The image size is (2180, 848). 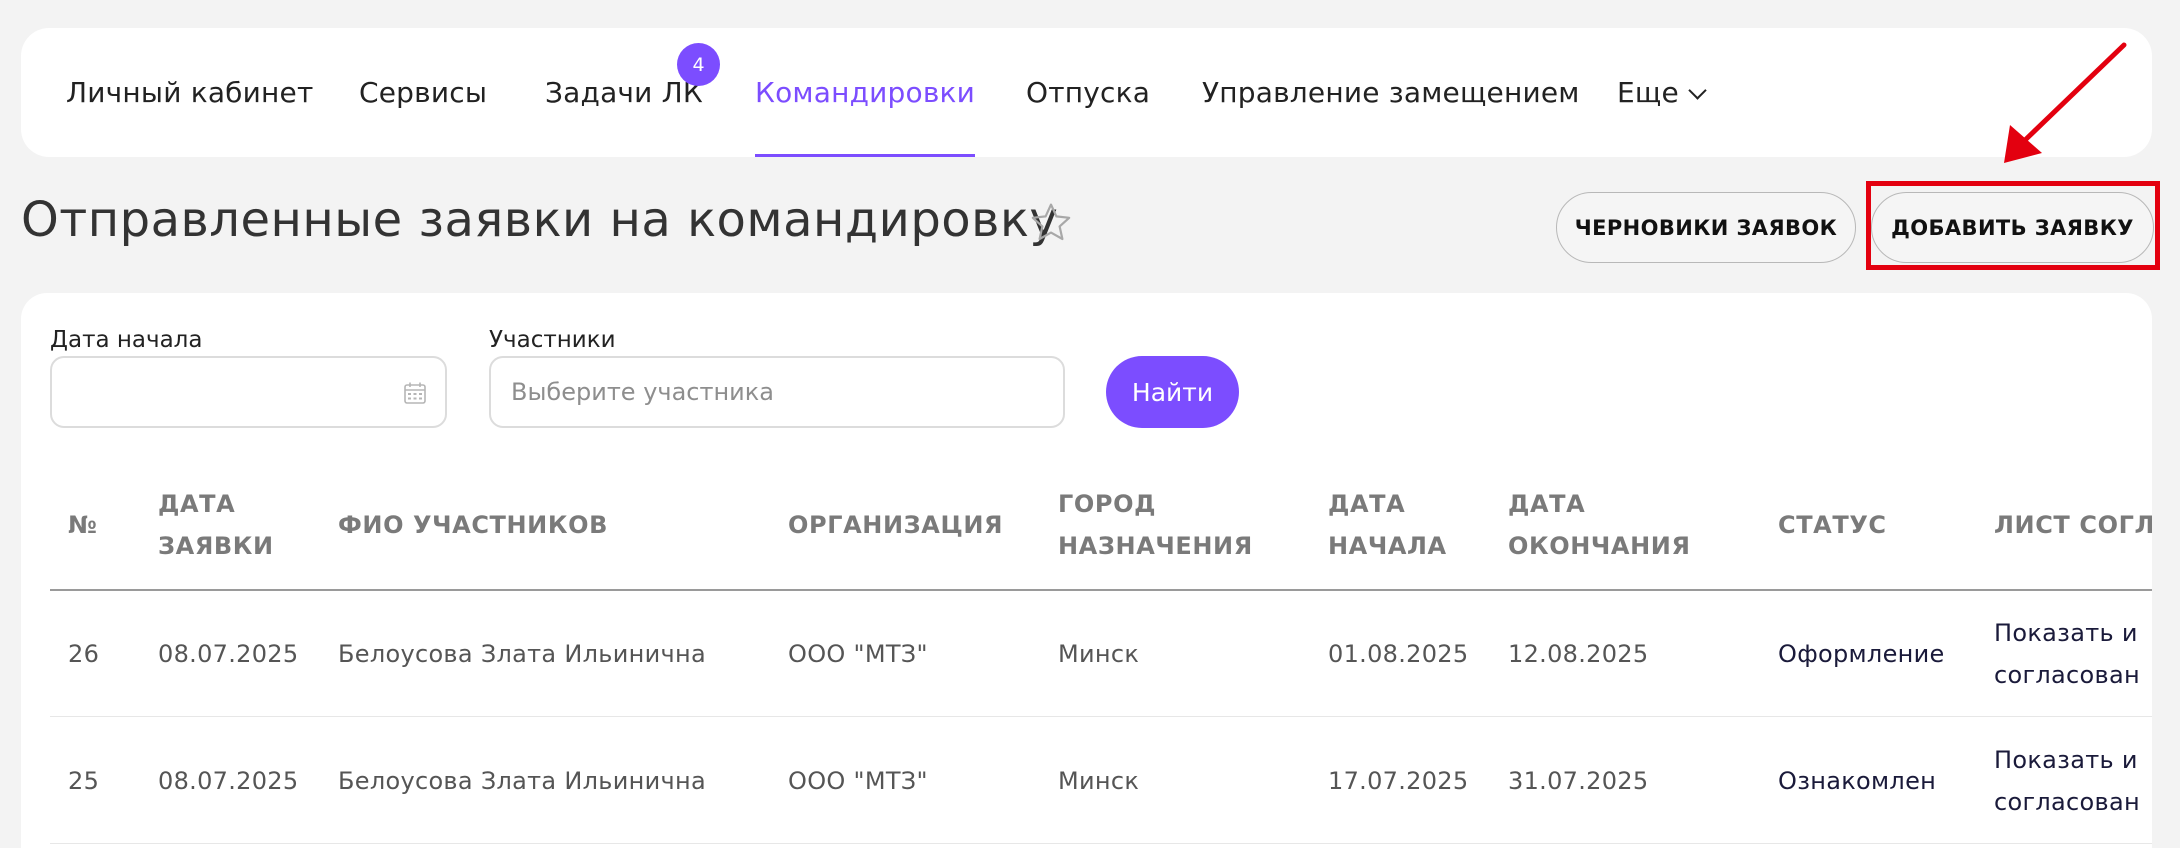 What do you see at coordinates (1391, 92) in the screenshot?
I see `nav-item-substitution-management: Управление замещением` at bounding box center [1391, 92].